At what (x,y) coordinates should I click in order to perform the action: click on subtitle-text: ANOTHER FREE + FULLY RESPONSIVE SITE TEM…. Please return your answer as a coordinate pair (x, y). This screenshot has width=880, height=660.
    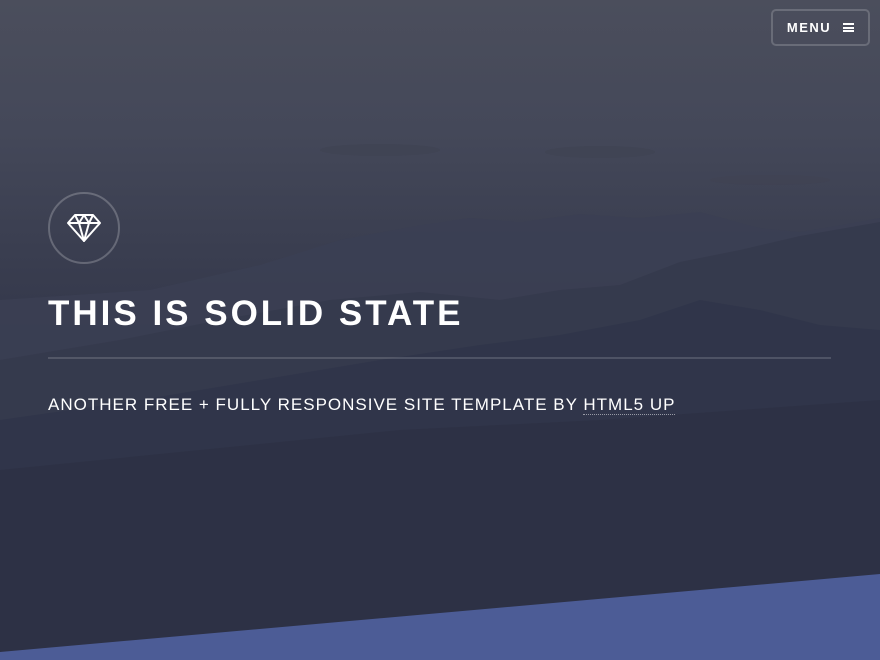
    Looking at the image, I should click on (316, 404).